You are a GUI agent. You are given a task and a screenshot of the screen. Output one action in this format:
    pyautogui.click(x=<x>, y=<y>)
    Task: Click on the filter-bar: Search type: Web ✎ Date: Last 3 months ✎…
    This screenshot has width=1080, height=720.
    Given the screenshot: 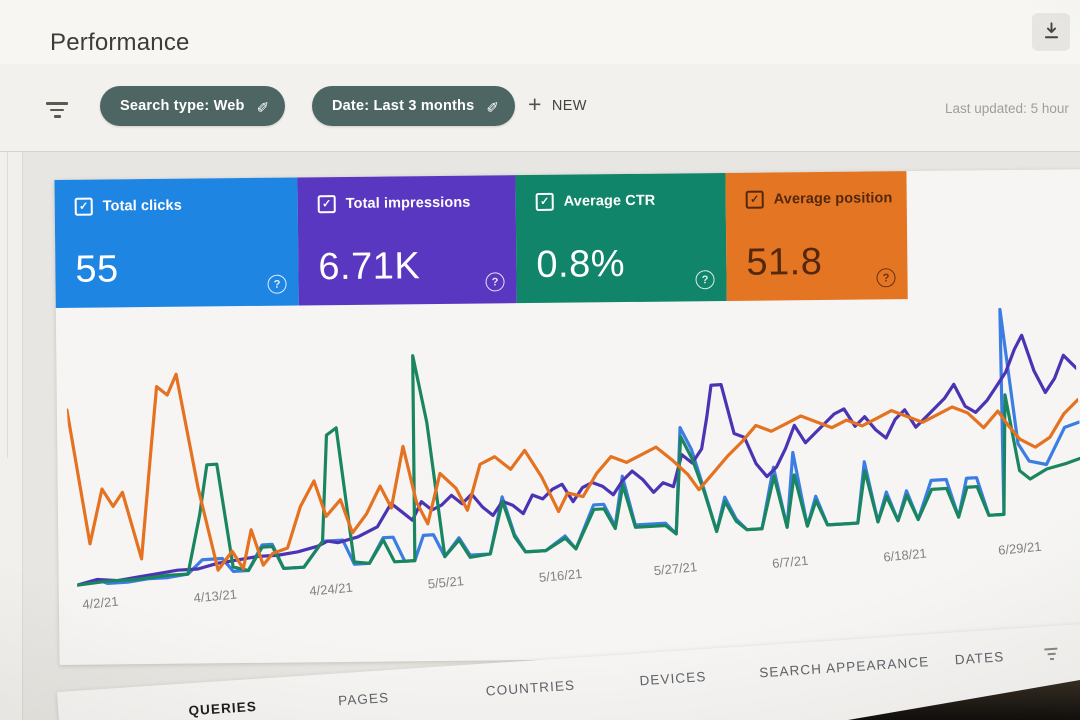 What is the action you would take?
    pyautogui.click(x=540, y=108)
    